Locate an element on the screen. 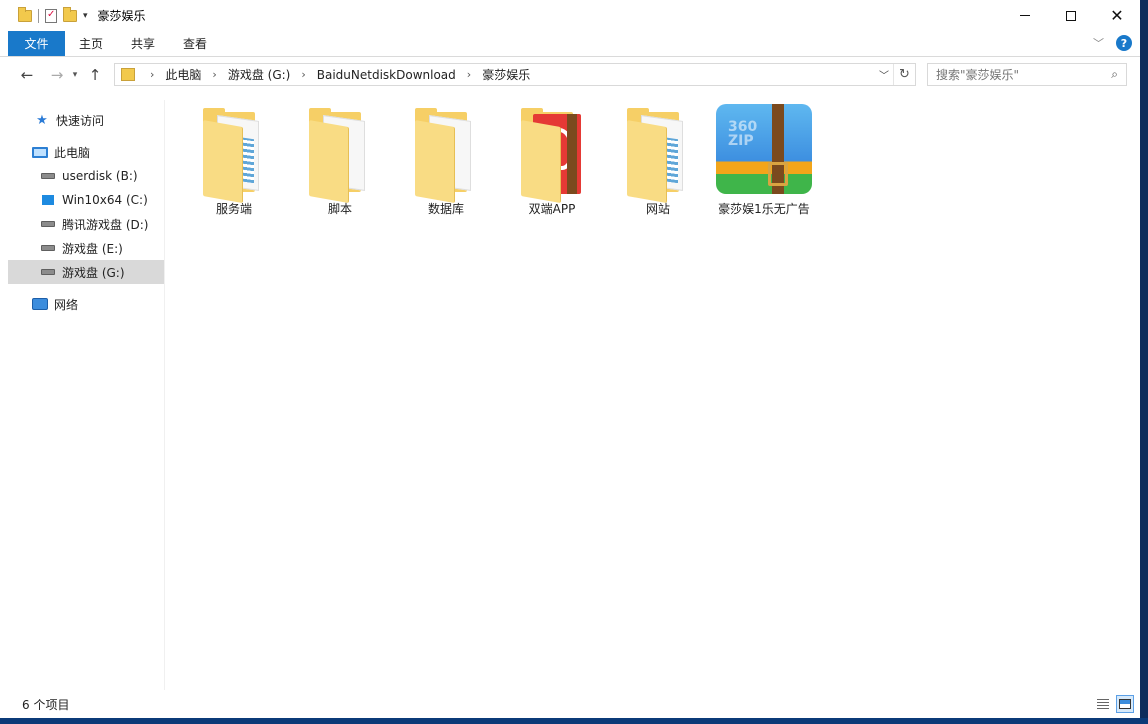 The height and width of the screenshot is (724, 1148). title-bar: ▾ 豪莎娱乐 ✕ is located at coordinates (570, 15).